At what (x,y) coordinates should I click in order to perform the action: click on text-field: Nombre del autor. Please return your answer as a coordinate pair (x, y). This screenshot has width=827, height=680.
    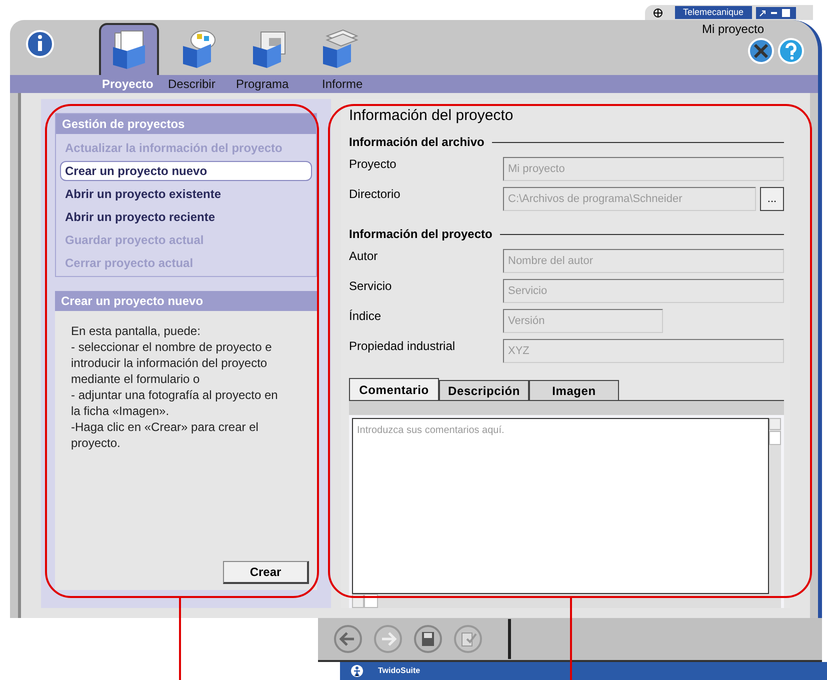
    Looking at the image, I should click on (643, 261).